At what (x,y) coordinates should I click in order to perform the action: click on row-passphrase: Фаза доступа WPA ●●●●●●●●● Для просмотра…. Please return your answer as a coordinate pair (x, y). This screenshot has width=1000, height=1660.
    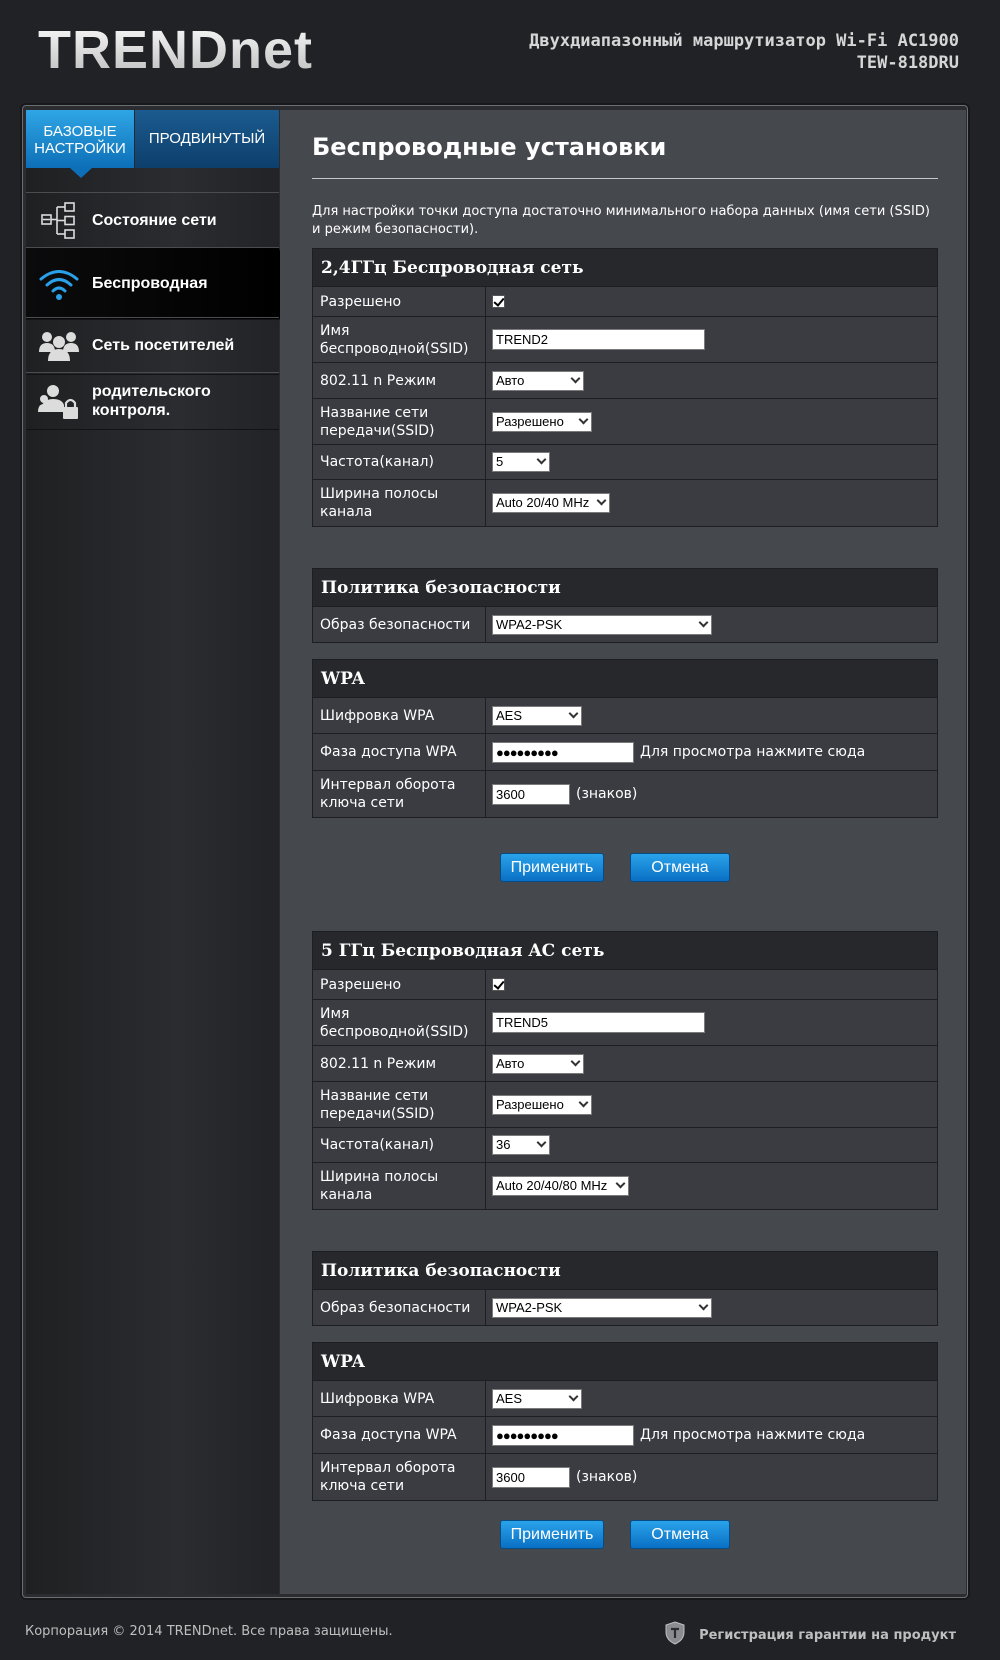
    Looking at the image, I should click on (625, 1435).